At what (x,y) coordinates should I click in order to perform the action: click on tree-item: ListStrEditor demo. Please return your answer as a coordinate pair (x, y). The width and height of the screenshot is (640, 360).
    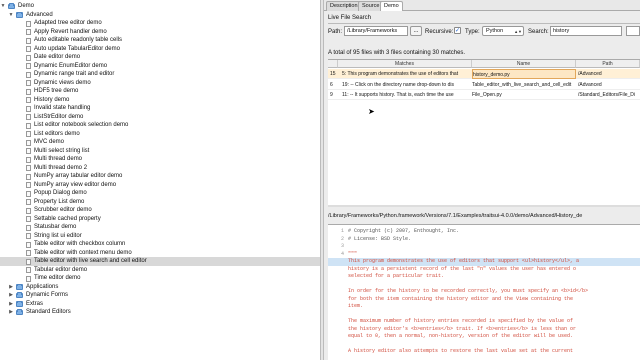
    Looking at the image, I should click on (160, 117).